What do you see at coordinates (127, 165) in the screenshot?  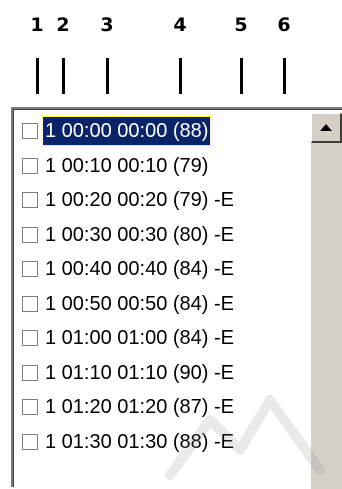 I see `list-item-label: 1 00:10 00:10 (79)` at bounding box center [127, 165].